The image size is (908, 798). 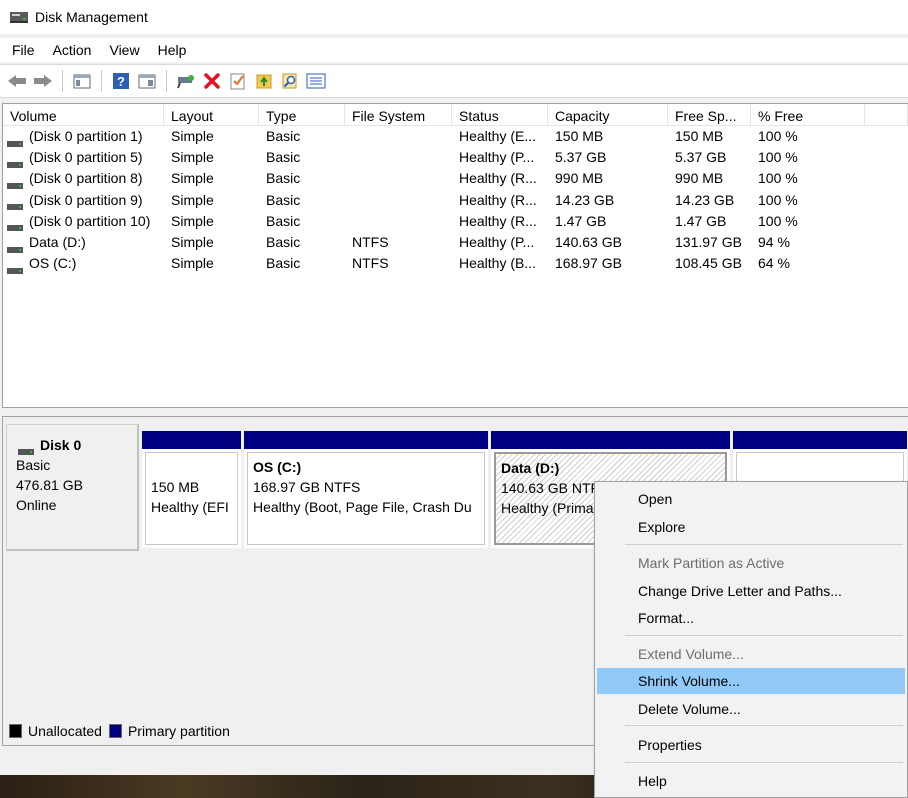 What do you see at coordinates (316, 81) in the screenshot?
I see `list-icon` at bounding box center [316, 81].